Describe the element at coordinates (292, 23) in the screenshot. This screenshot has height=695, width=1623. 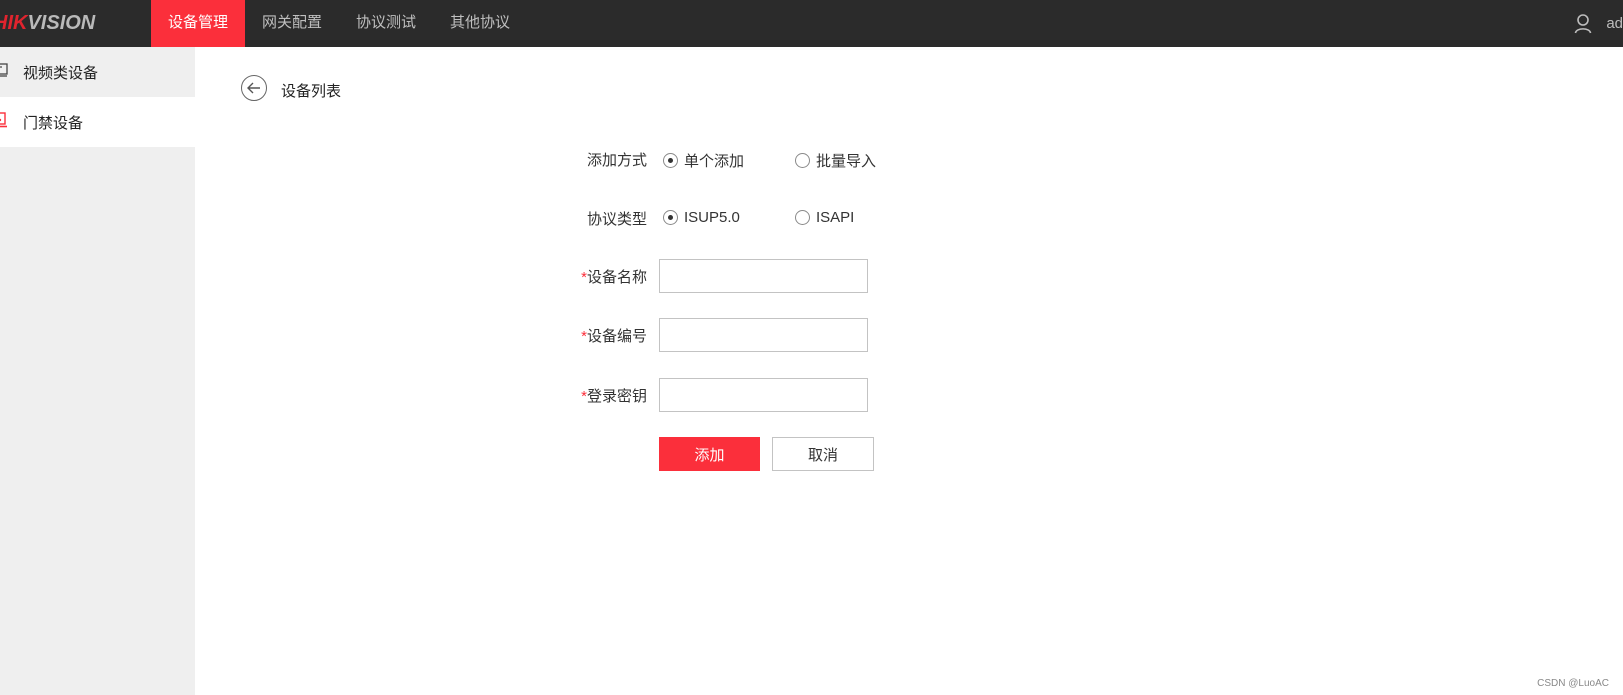
I see `nav-gateway-config: 网关配置` at that location.